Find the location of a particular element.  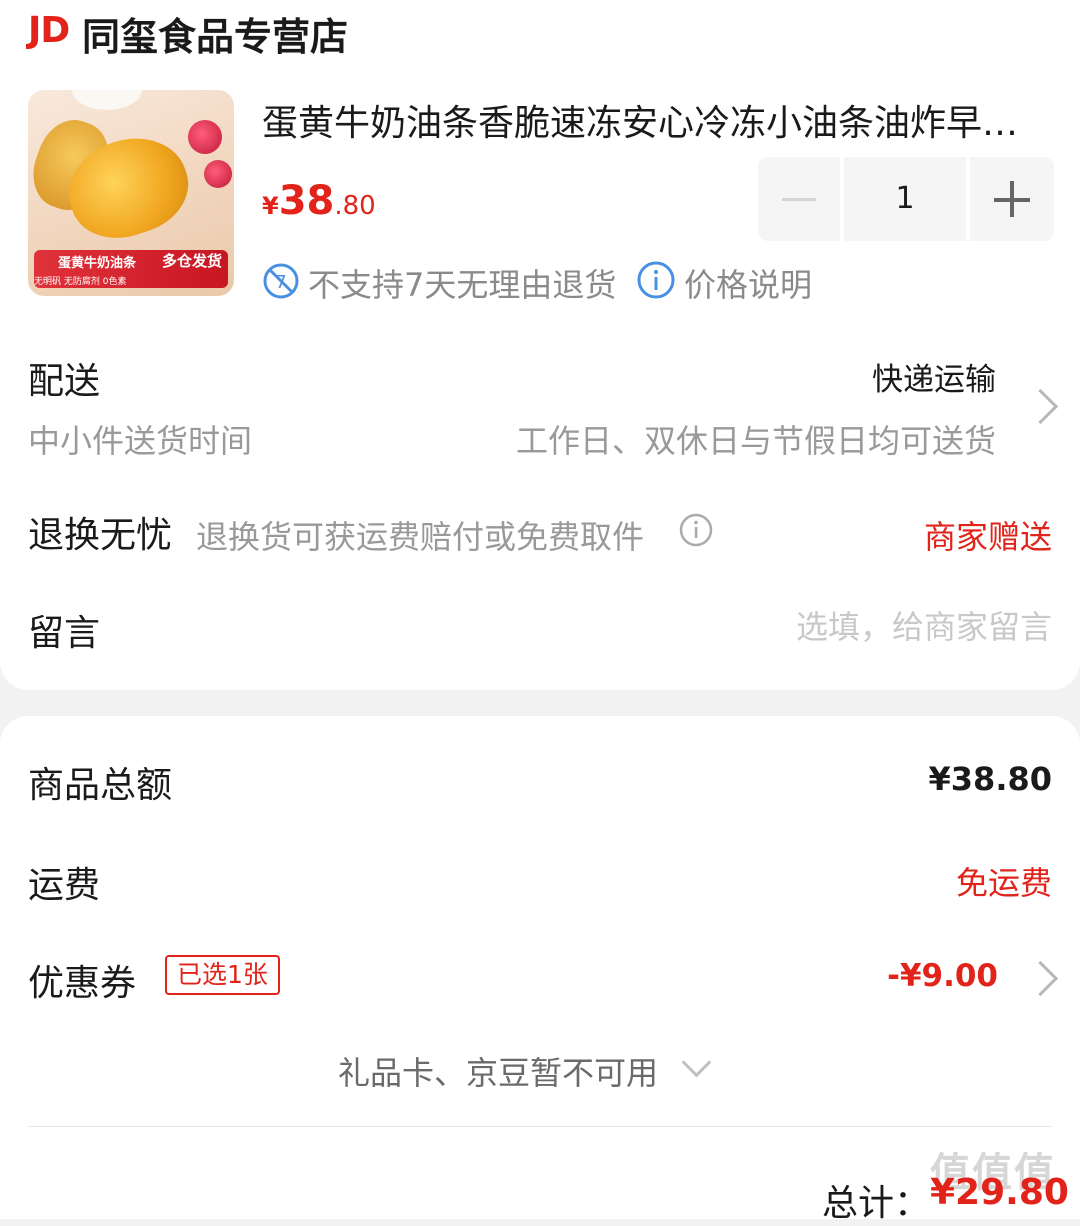

no-return-text: 不支持7天无理由退货 is located at coordinates (462, 285).